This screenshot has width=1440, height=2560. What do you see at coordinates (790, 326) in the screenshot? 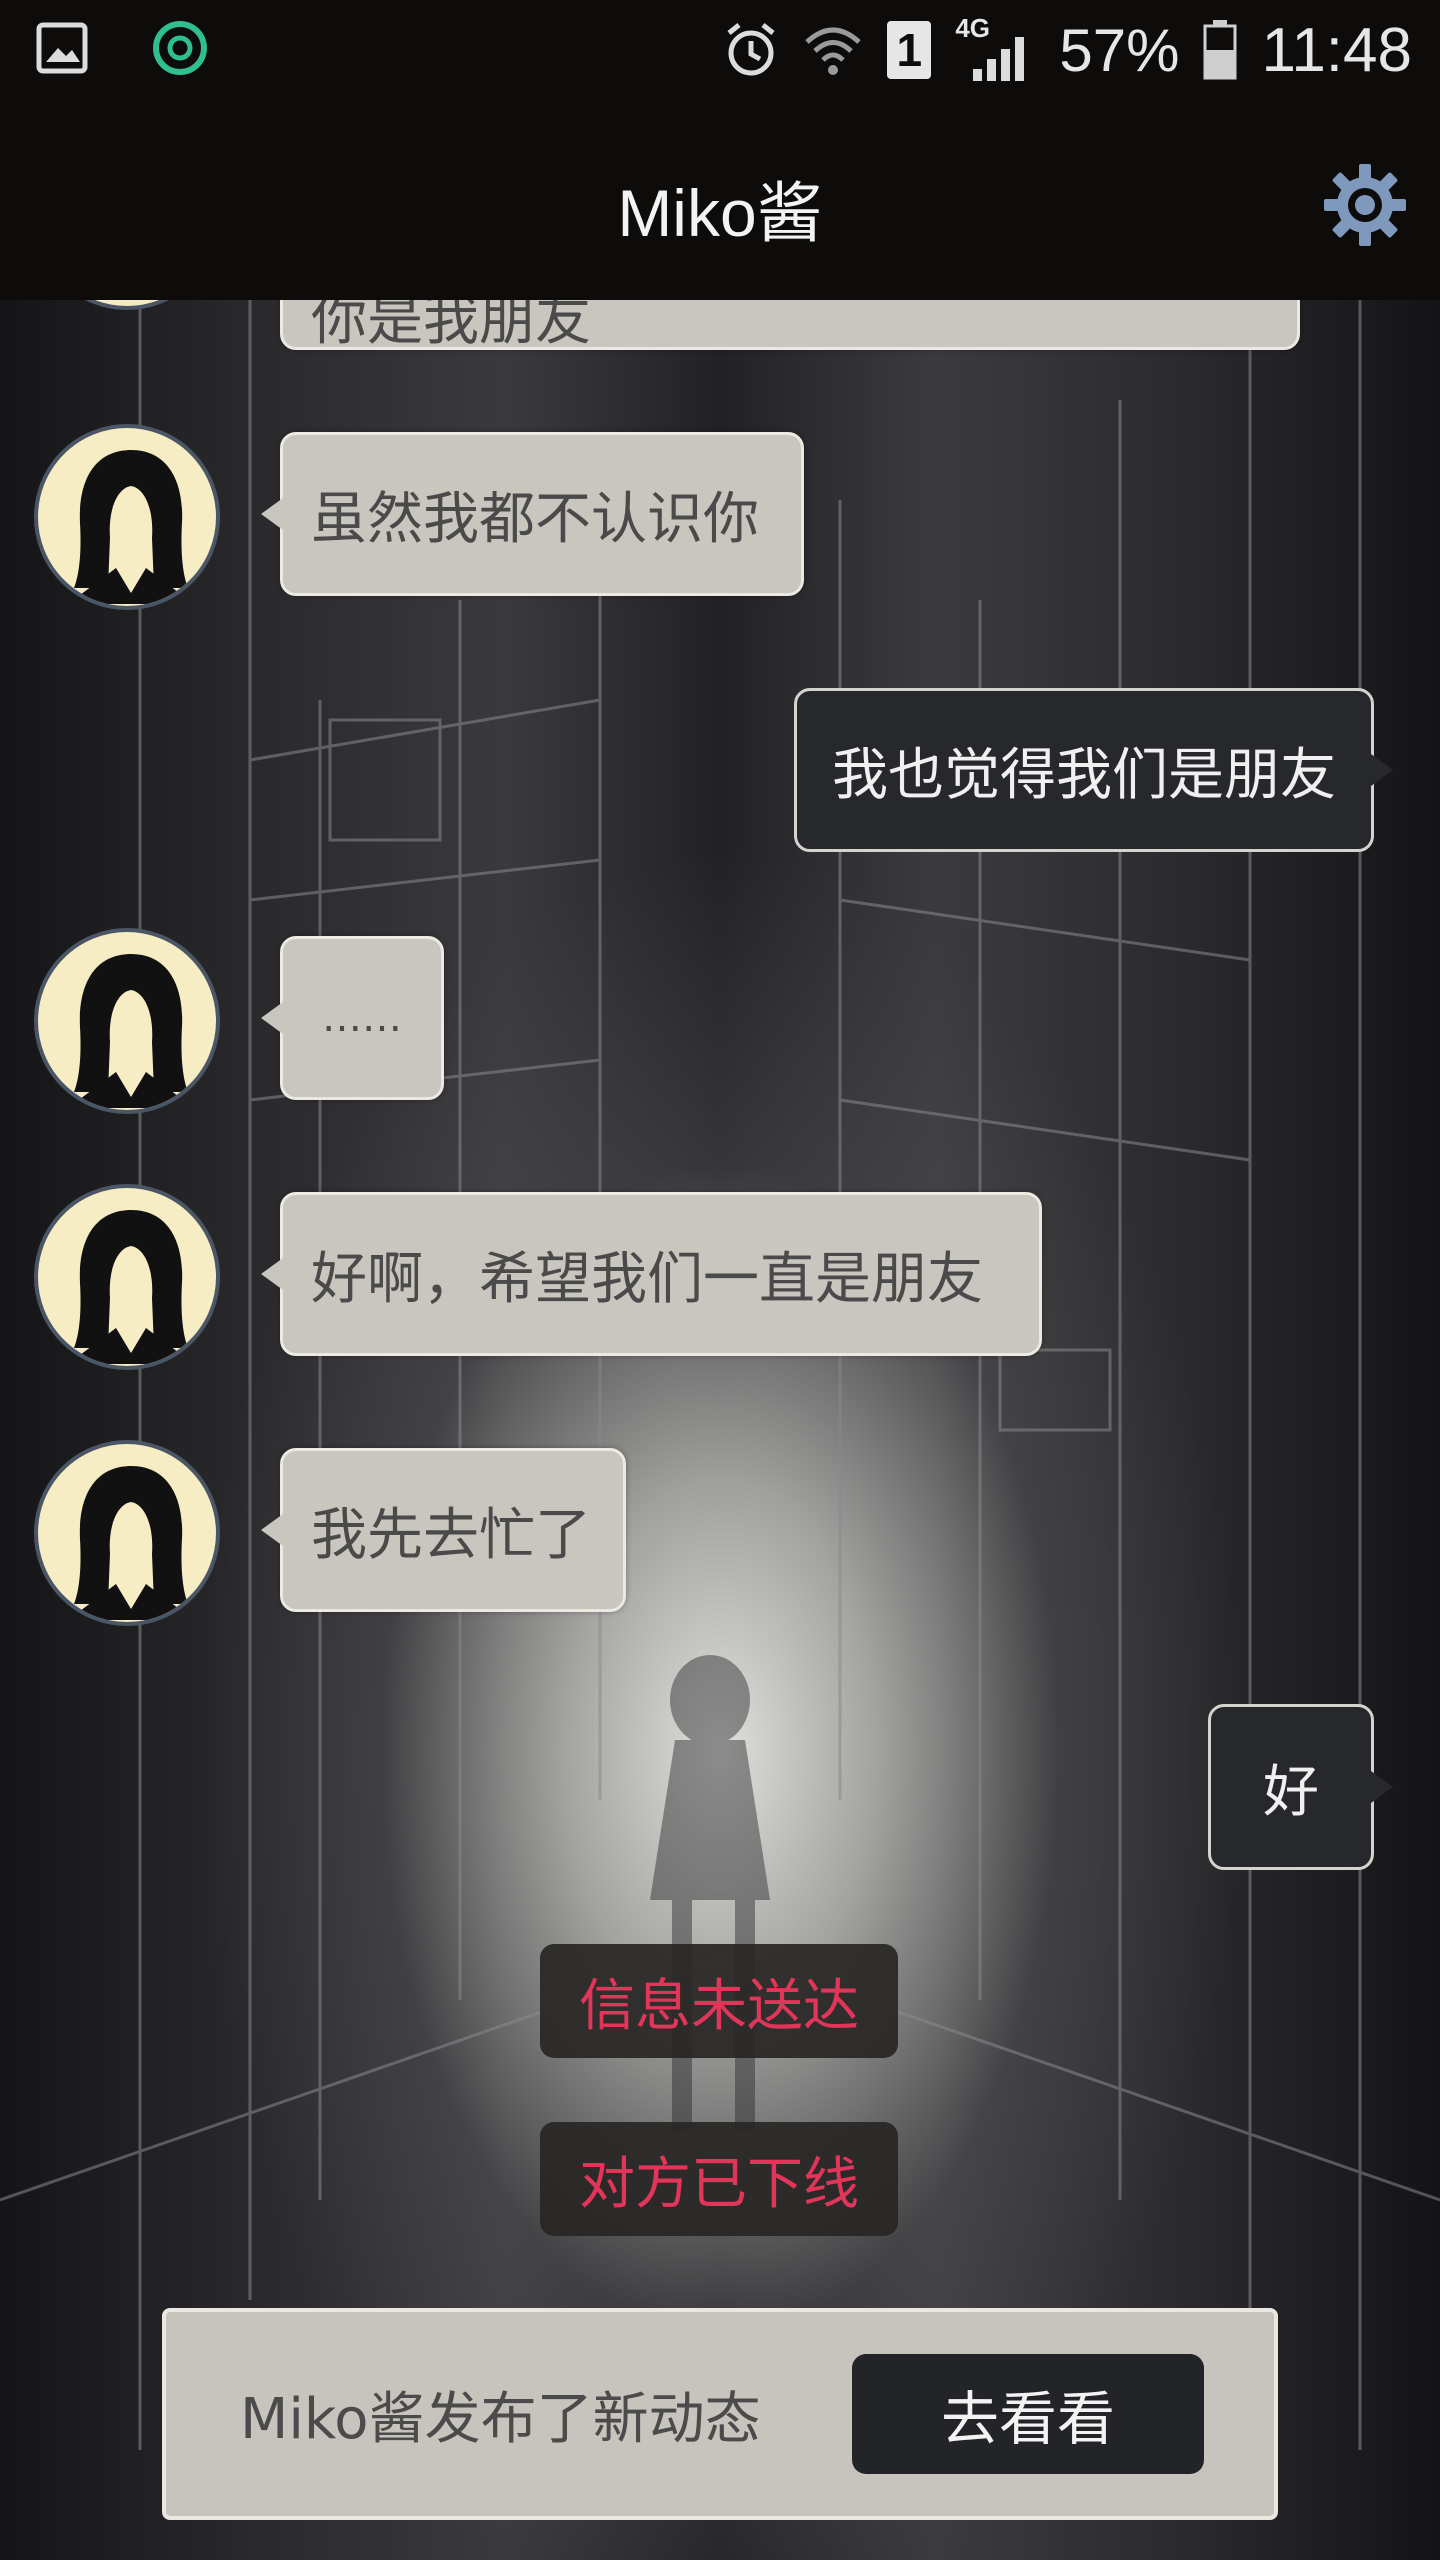
I see `message-bubble-incoming: 你是我朋友` at bounding box center [790, 326].